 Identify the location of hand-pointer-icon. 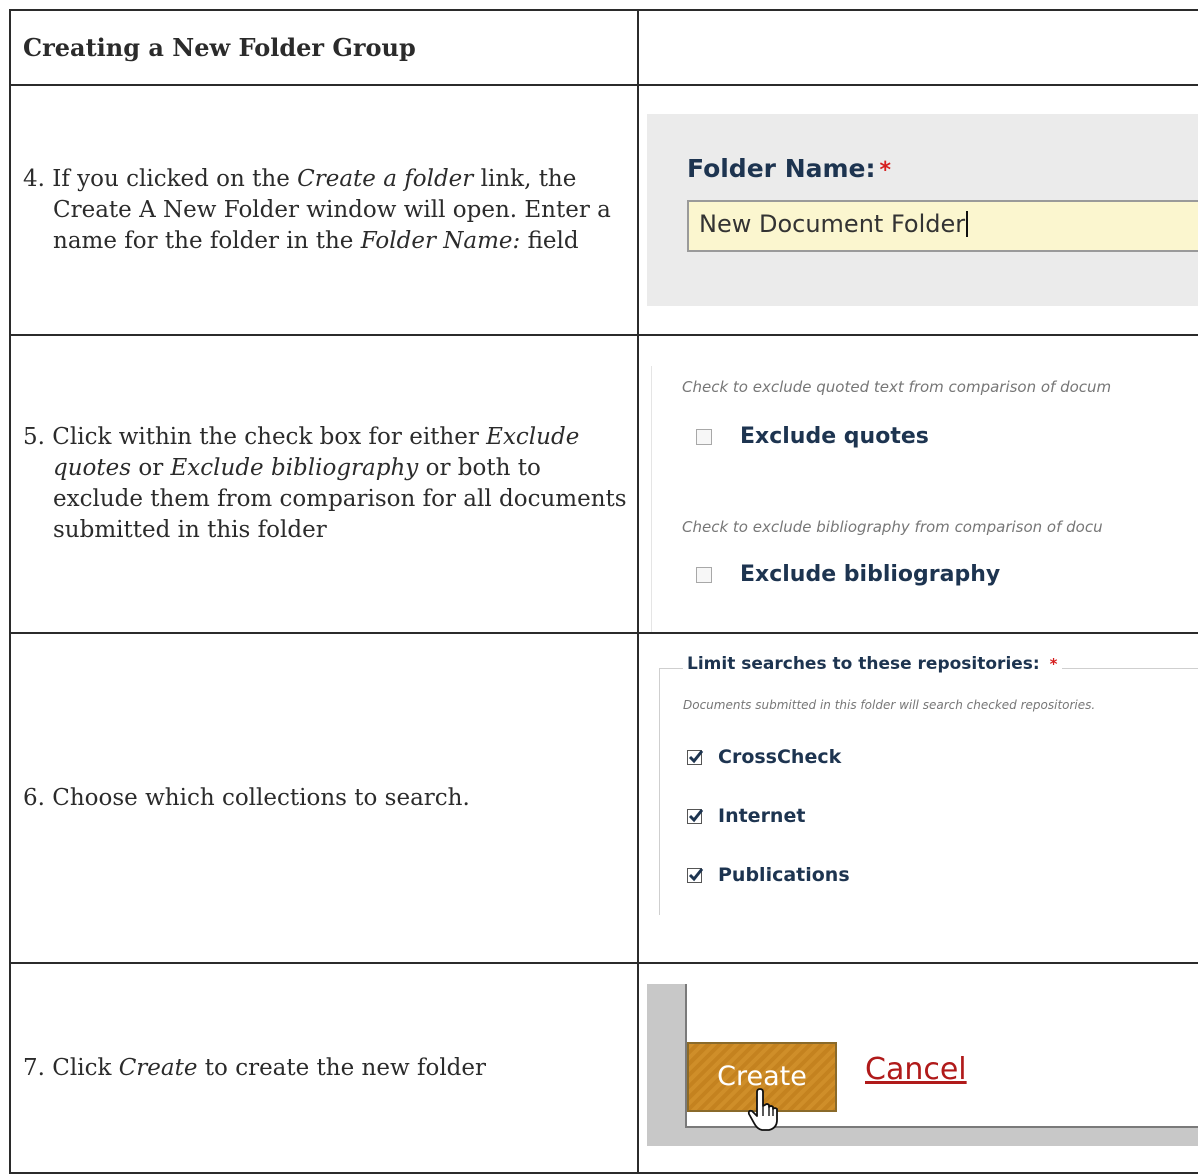
(762, 1109).